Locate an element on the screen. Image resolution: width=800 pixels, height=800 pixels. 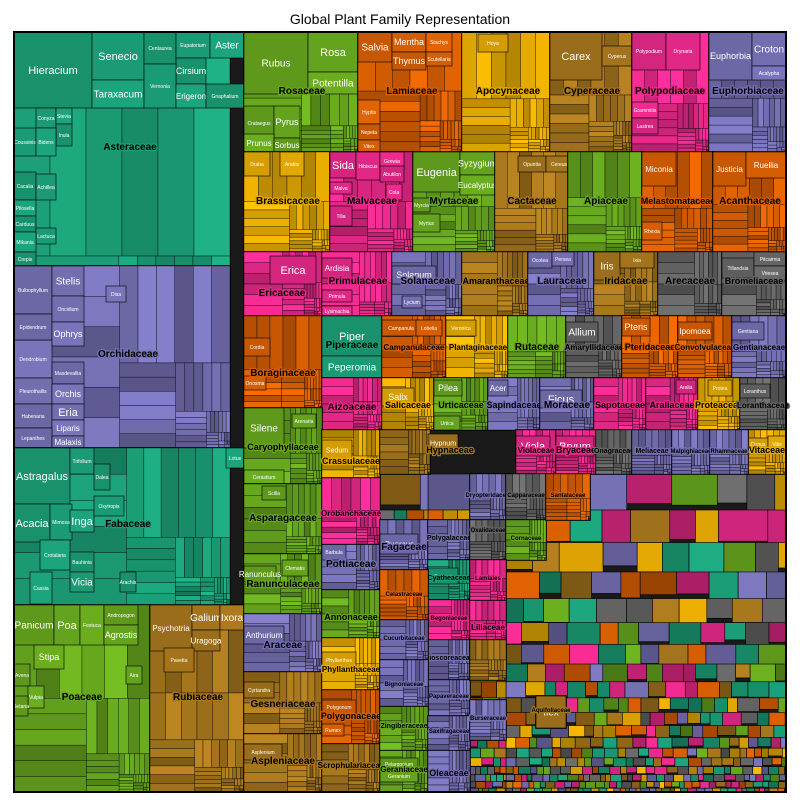
family-label: Caryophyllaceae is located at coordinates (283, 447).